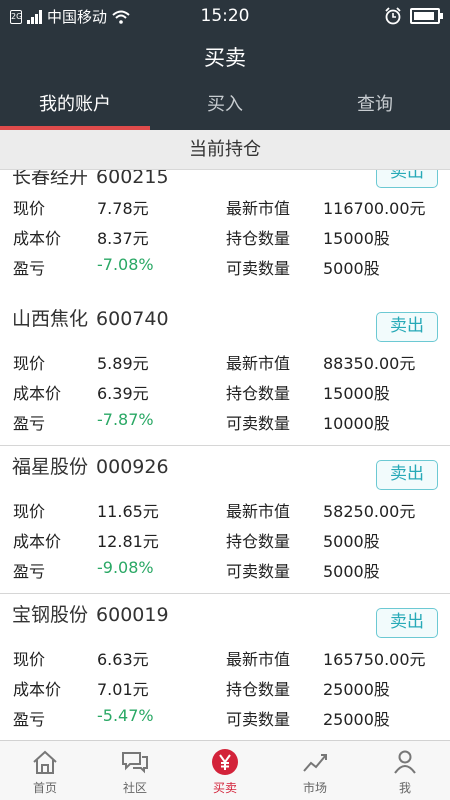 The width and height of the screenshot is (450, 800). What do you see at coordinates (132, 319) in the screenshot?
I see `stock-code: 600740` at bounding box center [132, 319].